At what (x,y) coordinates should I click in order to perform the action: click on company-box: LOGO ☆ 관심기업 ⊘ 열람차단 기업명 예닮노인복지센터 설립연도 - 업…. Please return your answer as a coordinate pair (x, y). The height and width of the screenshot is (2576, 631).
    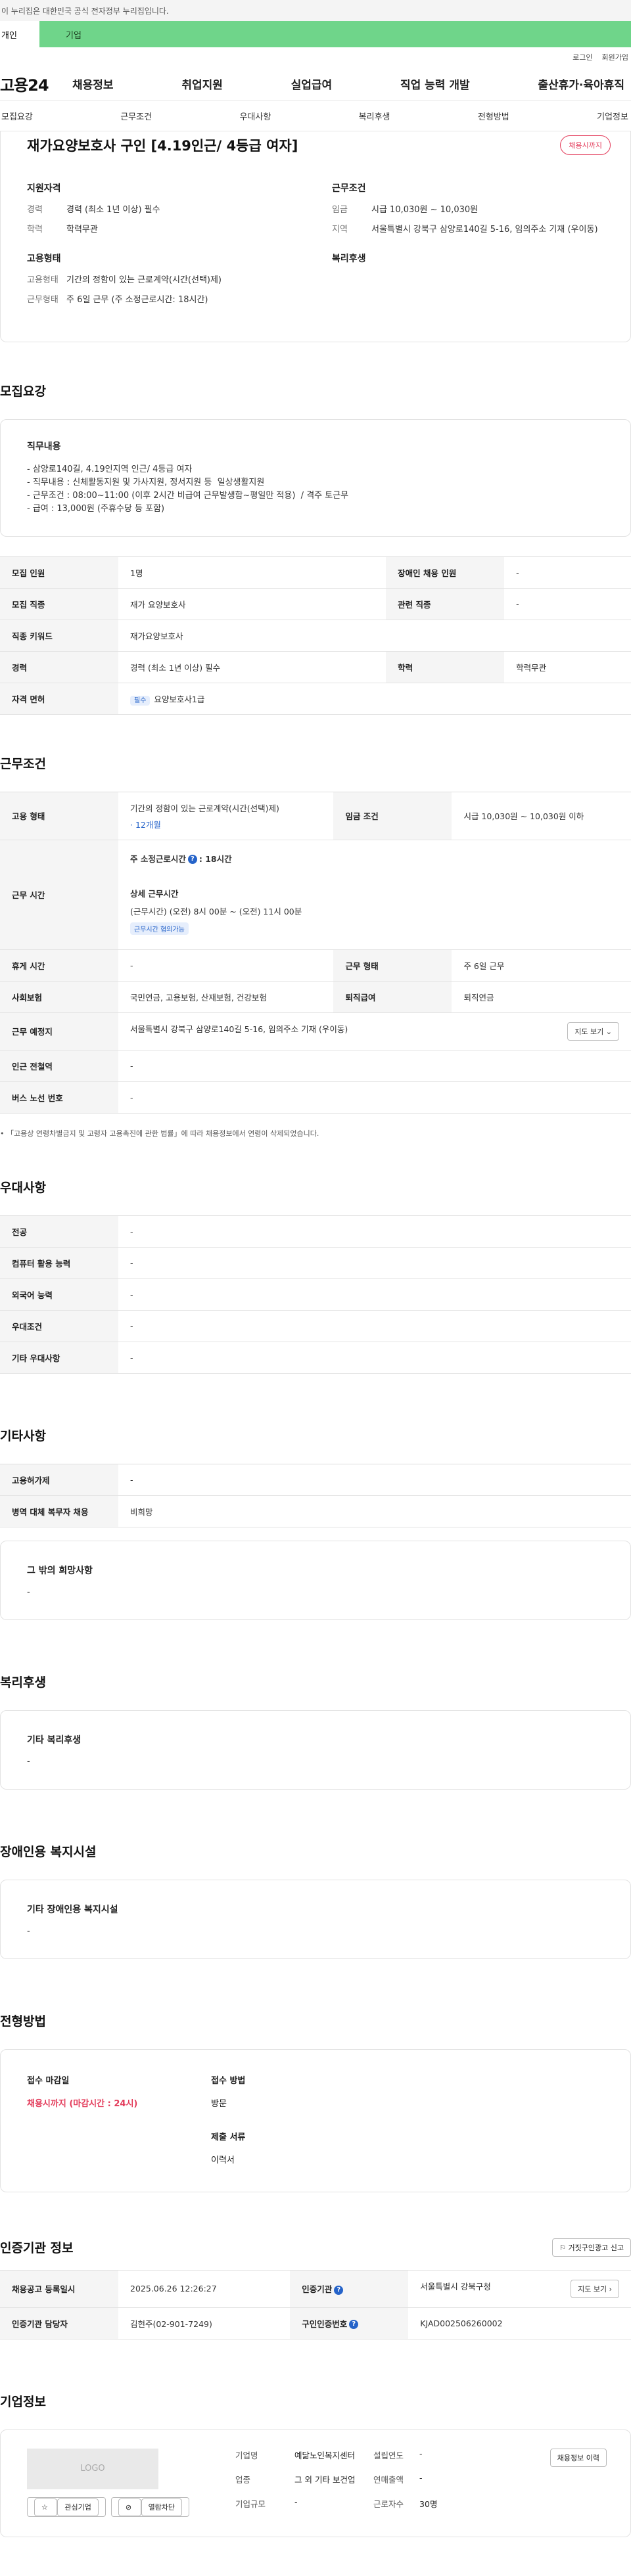
    Looking at the image, I should click on (315, 2483).